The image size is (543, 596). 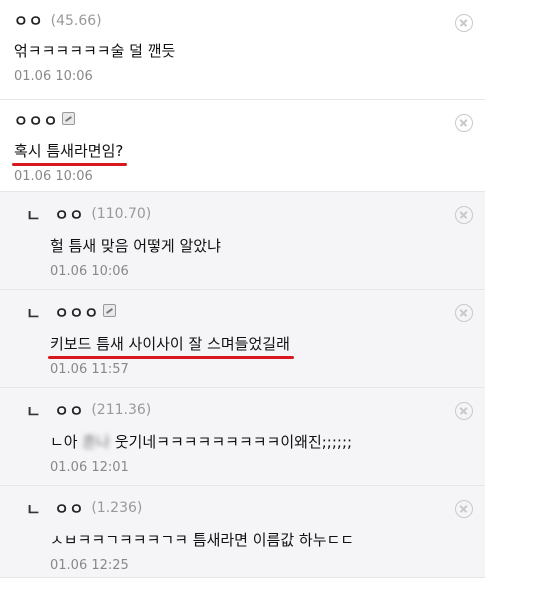 I want to click on blurred-word: 흔나, so click(x=96, y=442).